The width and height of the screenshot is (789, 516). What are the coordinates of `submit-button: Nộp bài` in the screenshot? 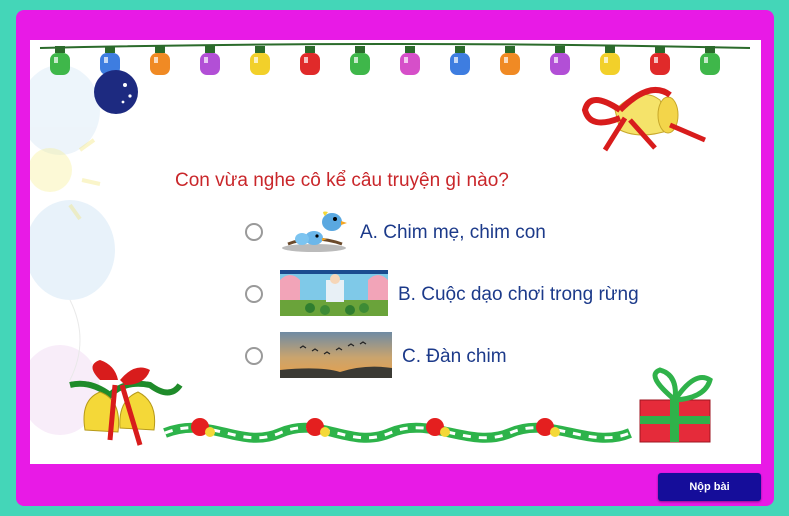 It's located at (709, 487).